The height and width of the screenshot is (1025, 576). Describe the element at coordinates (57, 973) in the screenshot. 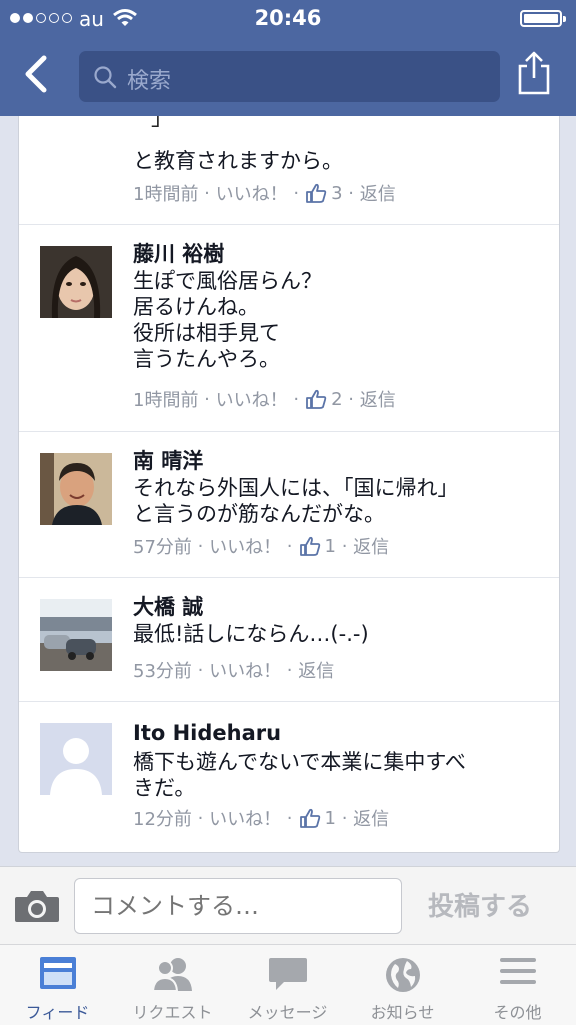

I see `feed-icon` at that location.